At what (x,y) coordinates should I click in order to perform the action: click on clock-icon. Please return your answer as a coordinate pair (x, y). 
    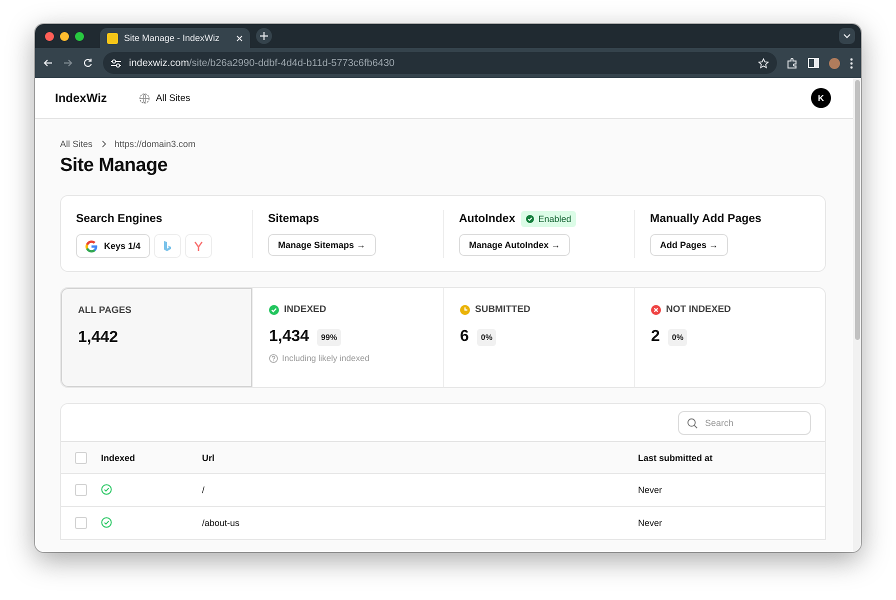
    Looking at the image, I should click on (465, 309).